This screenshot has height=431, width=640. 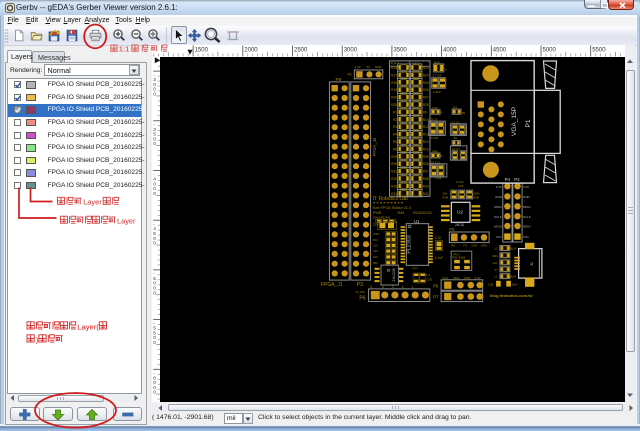 What do you see at coordinates (394, 157) in the screenshot?
I see `svg-text: R29` at bounding box center [394, 157].